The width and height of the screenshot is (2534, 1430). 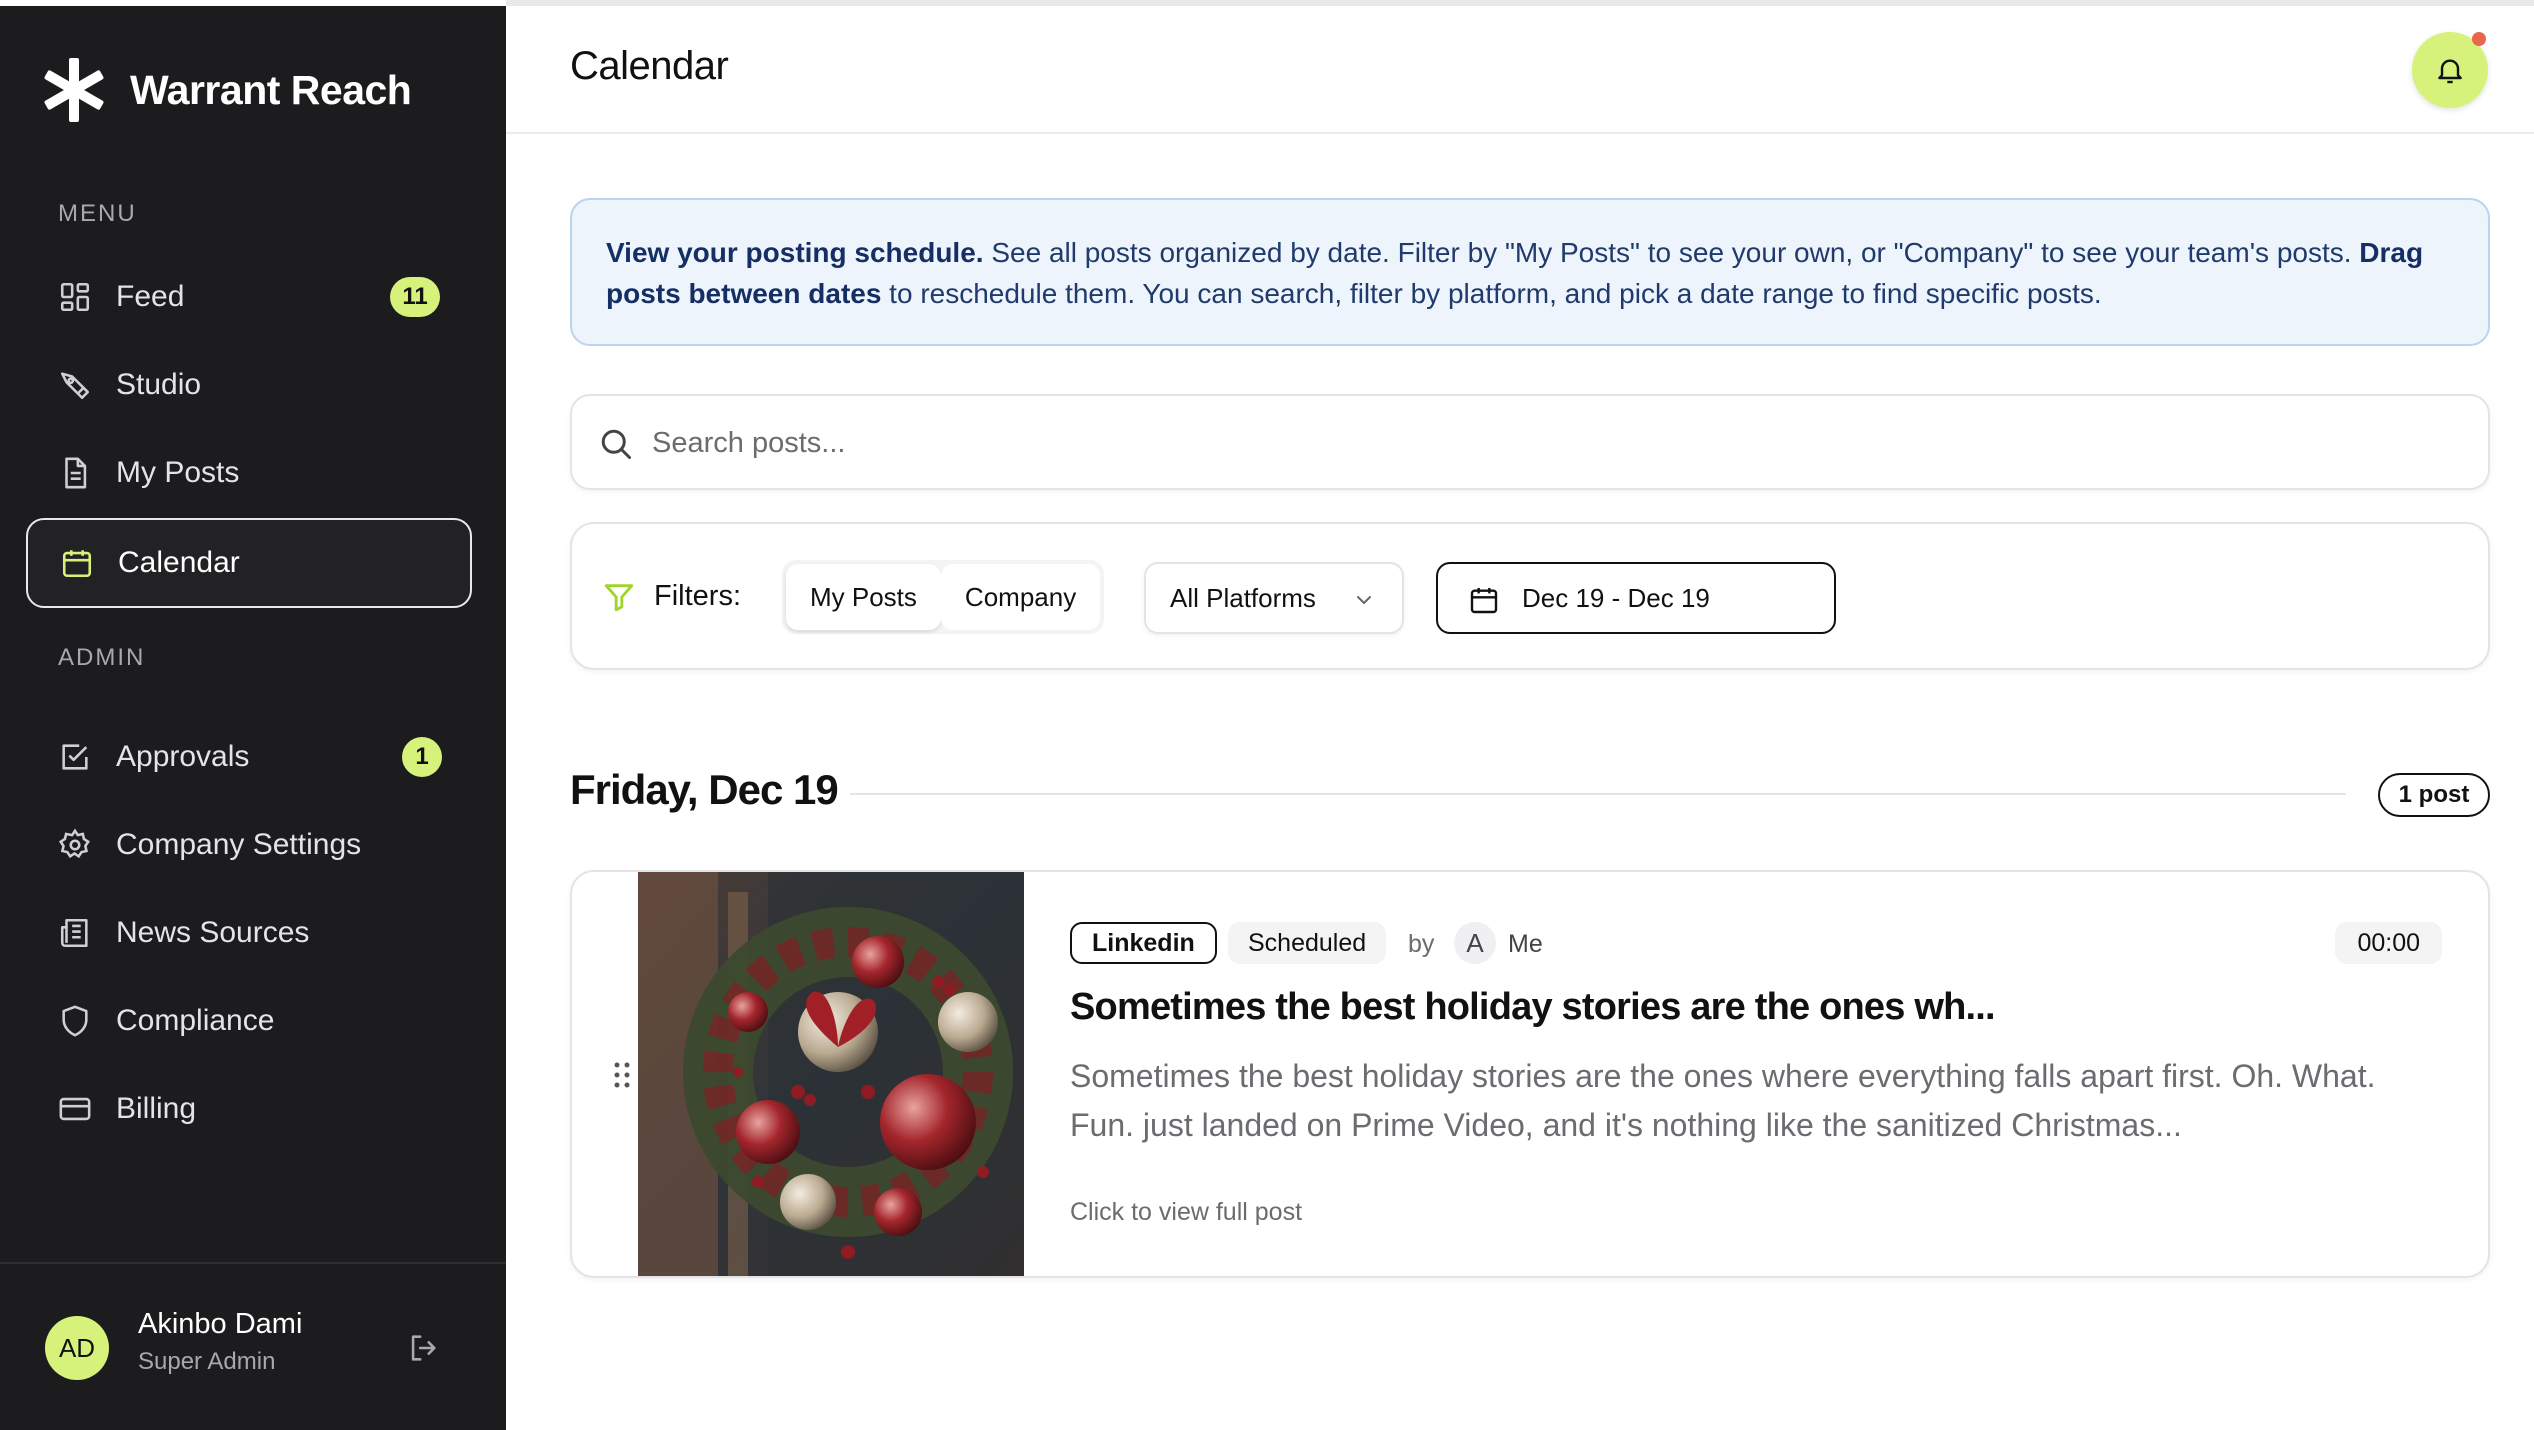 I want to click on grid-icon, so click(x=75, y=297).